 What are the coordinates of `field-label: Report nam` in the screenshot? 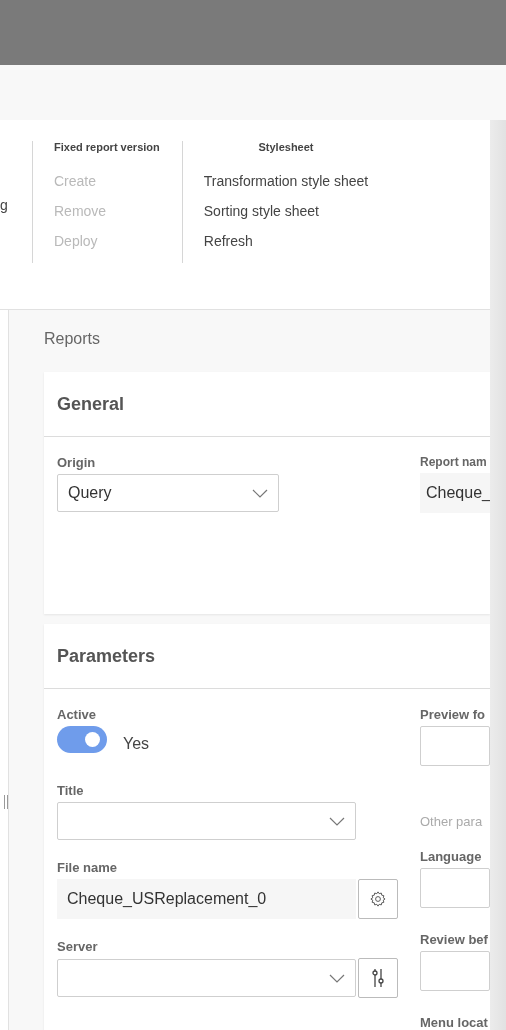 It's located at (454, 462).